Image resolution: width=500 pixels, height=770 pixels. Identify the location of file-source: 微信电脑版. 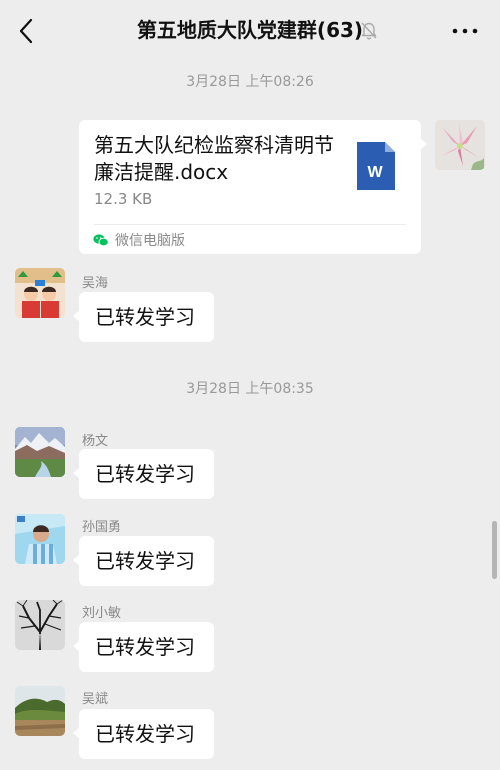
(150, 241).